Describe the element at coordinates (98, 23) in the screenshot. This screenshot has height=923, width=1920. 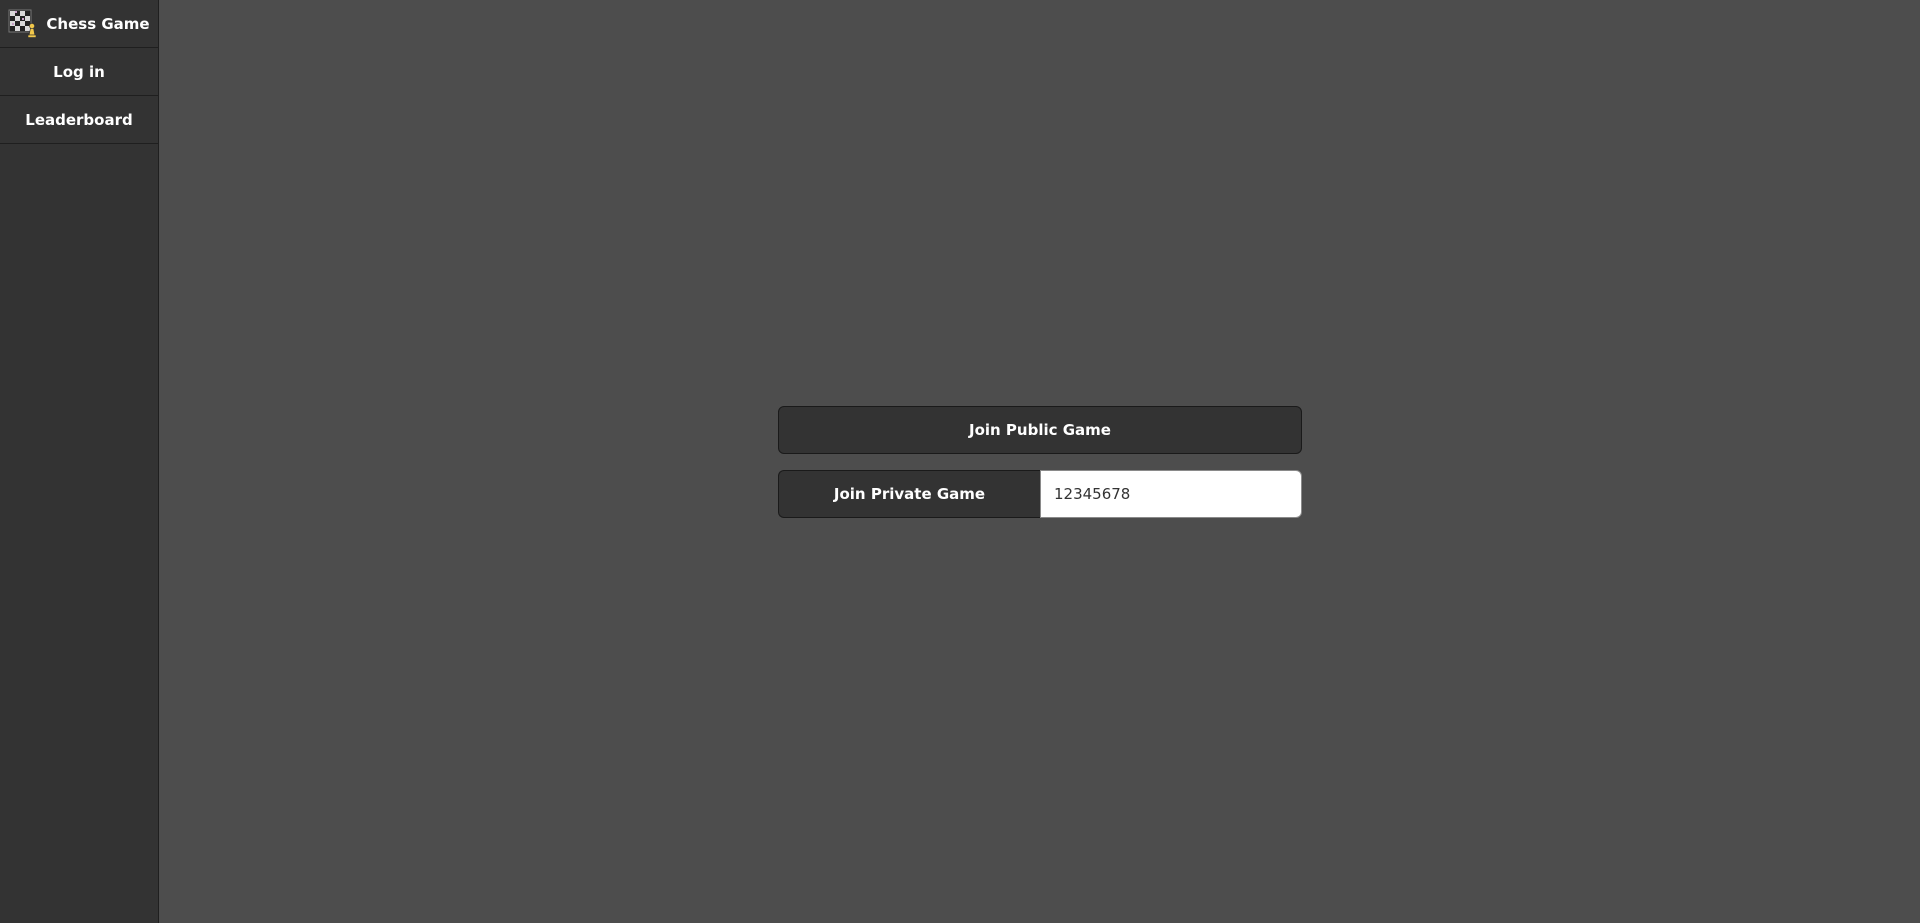
I see `brand-label: Chess Game` at that location.